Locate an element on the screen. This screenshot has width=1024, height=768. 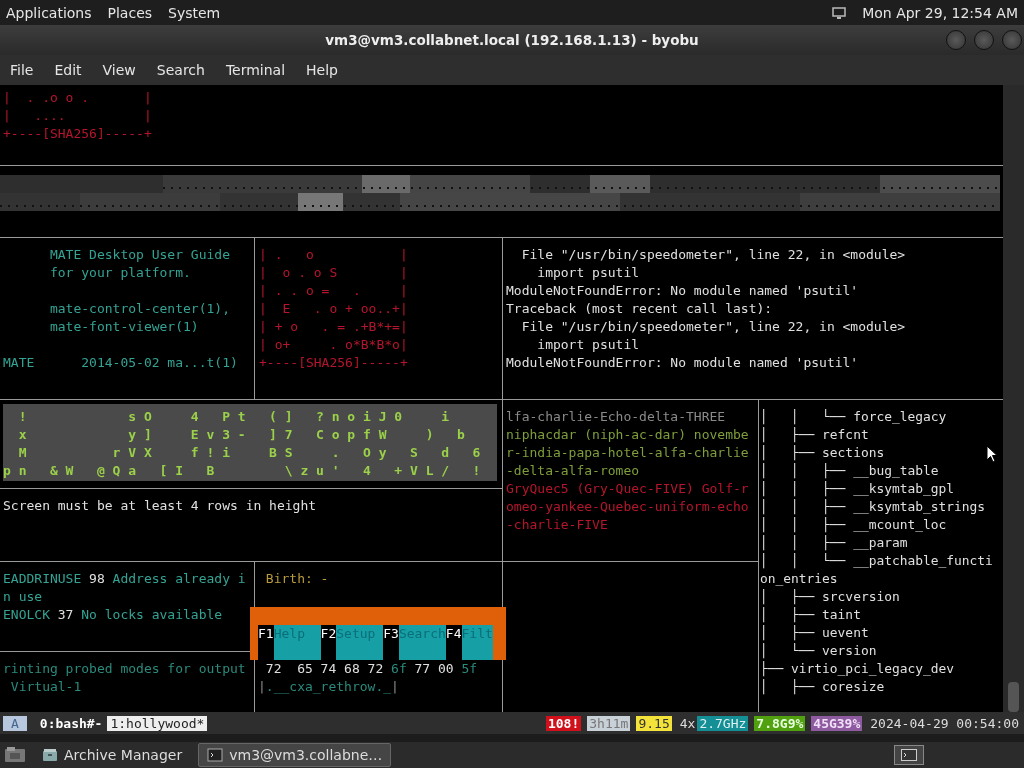
terminal-line: omeo-yankee-Quebec-uniform-echo is located at coordinates (627, 507).